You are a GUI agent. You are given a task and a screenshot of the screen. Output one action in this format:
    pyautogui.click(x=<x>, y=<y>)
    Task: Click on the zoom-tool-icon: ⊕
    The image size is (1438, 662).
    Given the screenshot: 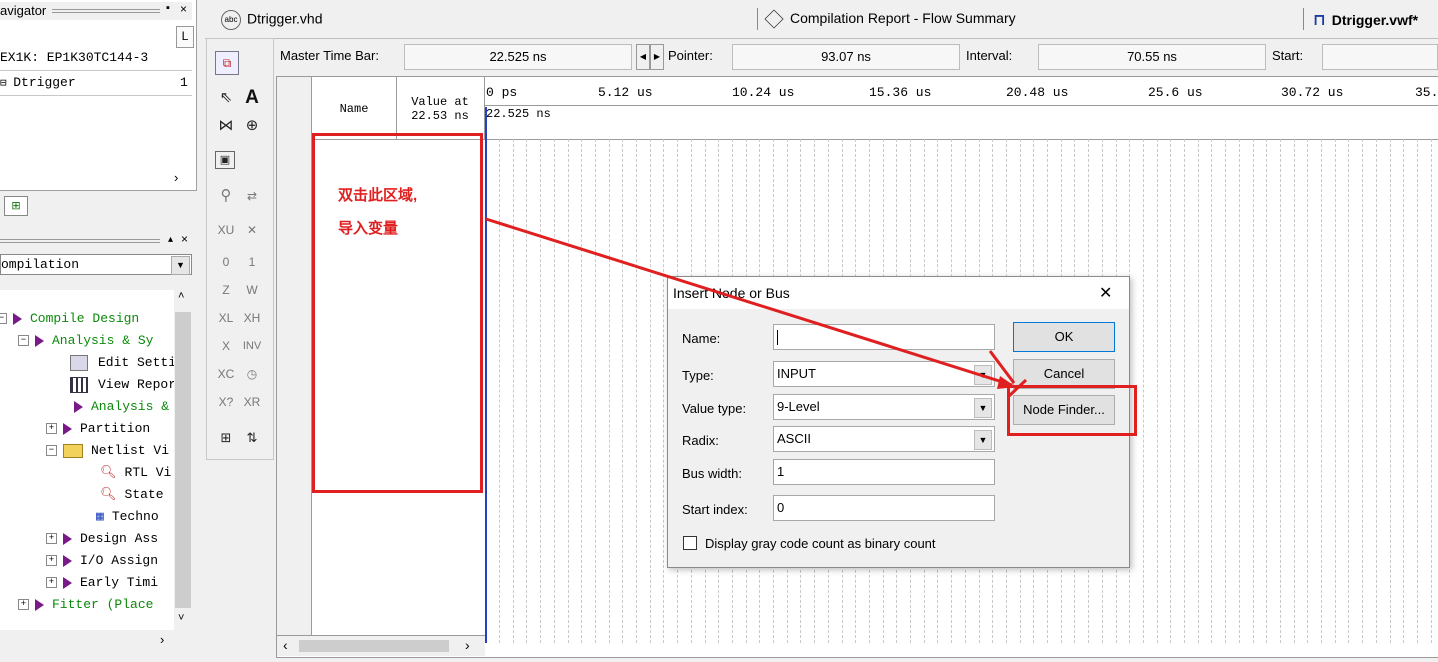 What is the action you would take?
    pyautogui.click(x=252, y=126)
    